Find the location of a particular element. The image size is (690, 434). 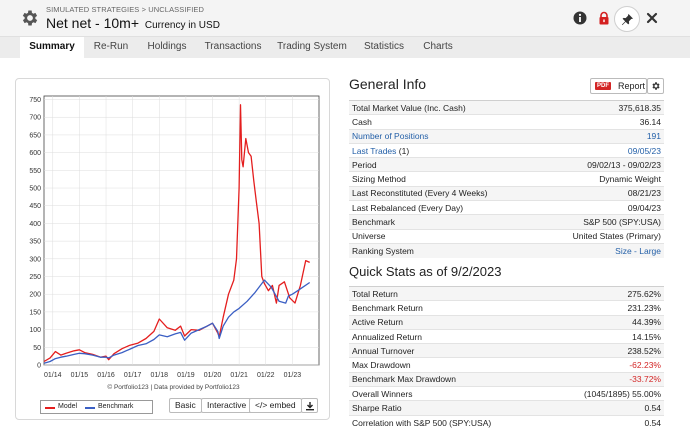

close-icon is located at coordinates (652, 18).